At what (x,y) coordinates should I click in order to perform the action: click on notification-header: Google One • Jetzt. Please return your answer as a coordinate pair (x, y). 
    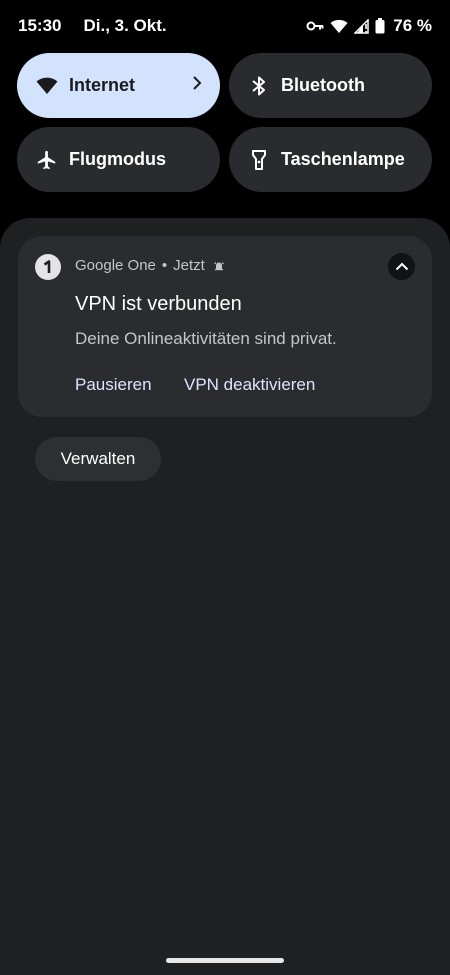
    Looking at the image, I should click on (150, 265).